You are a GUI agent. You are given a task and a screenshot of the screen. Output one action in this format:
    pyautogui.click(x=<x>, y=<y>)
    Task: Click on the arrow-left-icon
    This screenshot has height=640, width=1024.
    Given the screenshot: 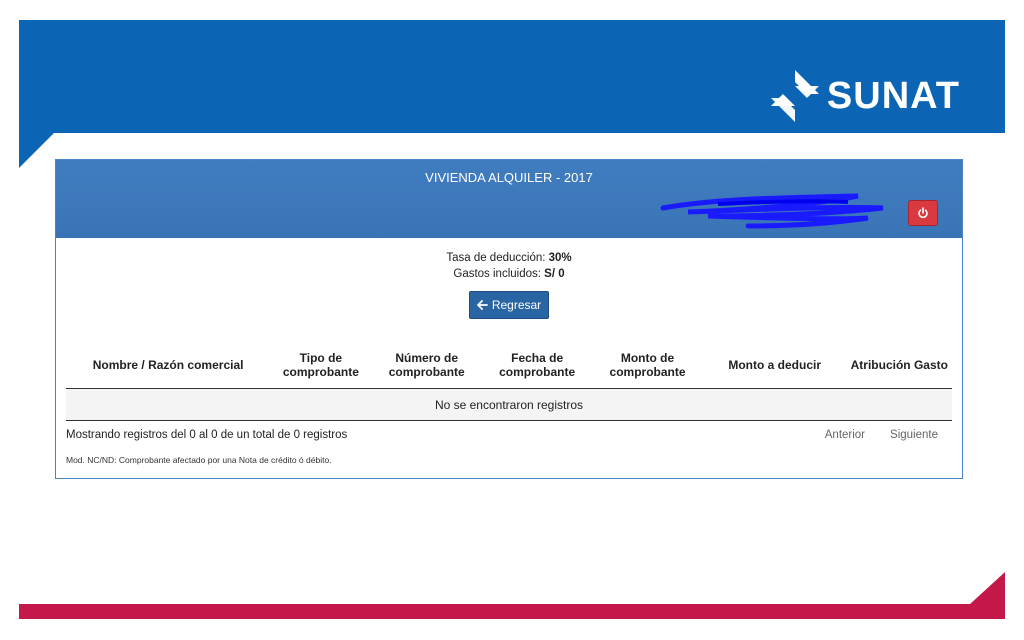 What is the action you would take?
    pyautogui.click(x=482, y=305)
    